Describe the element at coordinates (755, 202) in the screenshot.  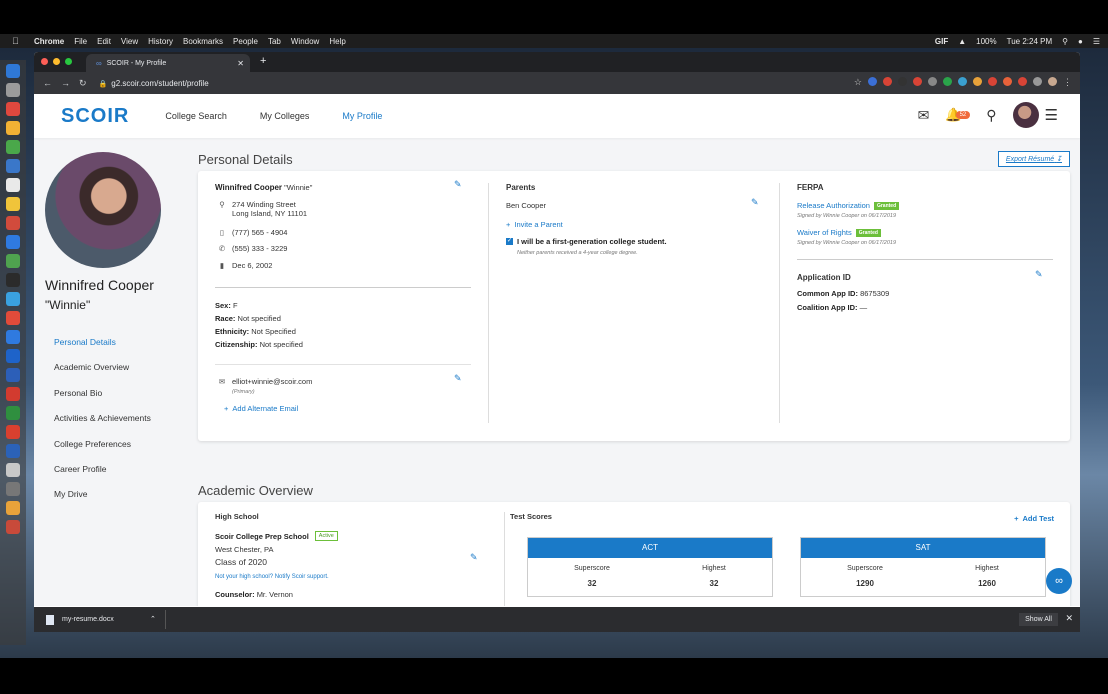
I see `edit-parent-icon: ✎` at that location.